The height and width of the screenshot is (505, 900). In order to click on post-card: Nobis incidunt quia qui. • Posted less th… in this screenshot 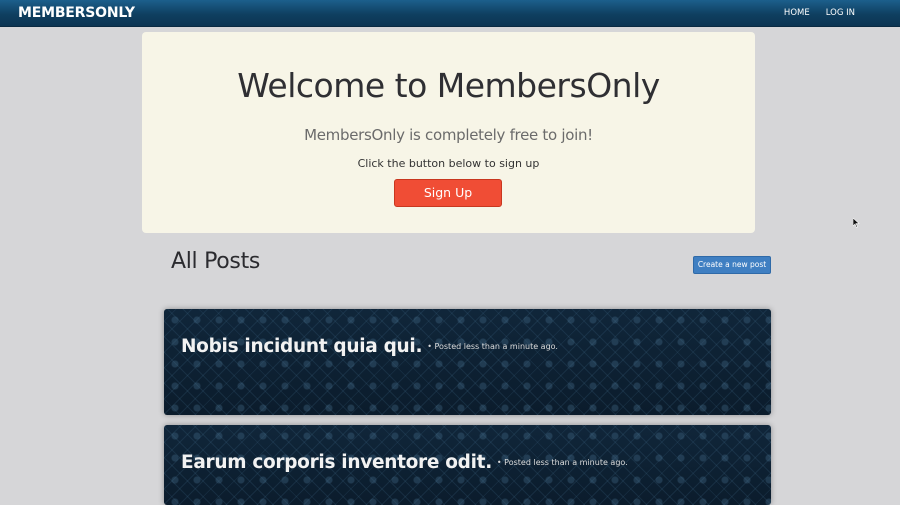, I will do `click(467, 362)`.